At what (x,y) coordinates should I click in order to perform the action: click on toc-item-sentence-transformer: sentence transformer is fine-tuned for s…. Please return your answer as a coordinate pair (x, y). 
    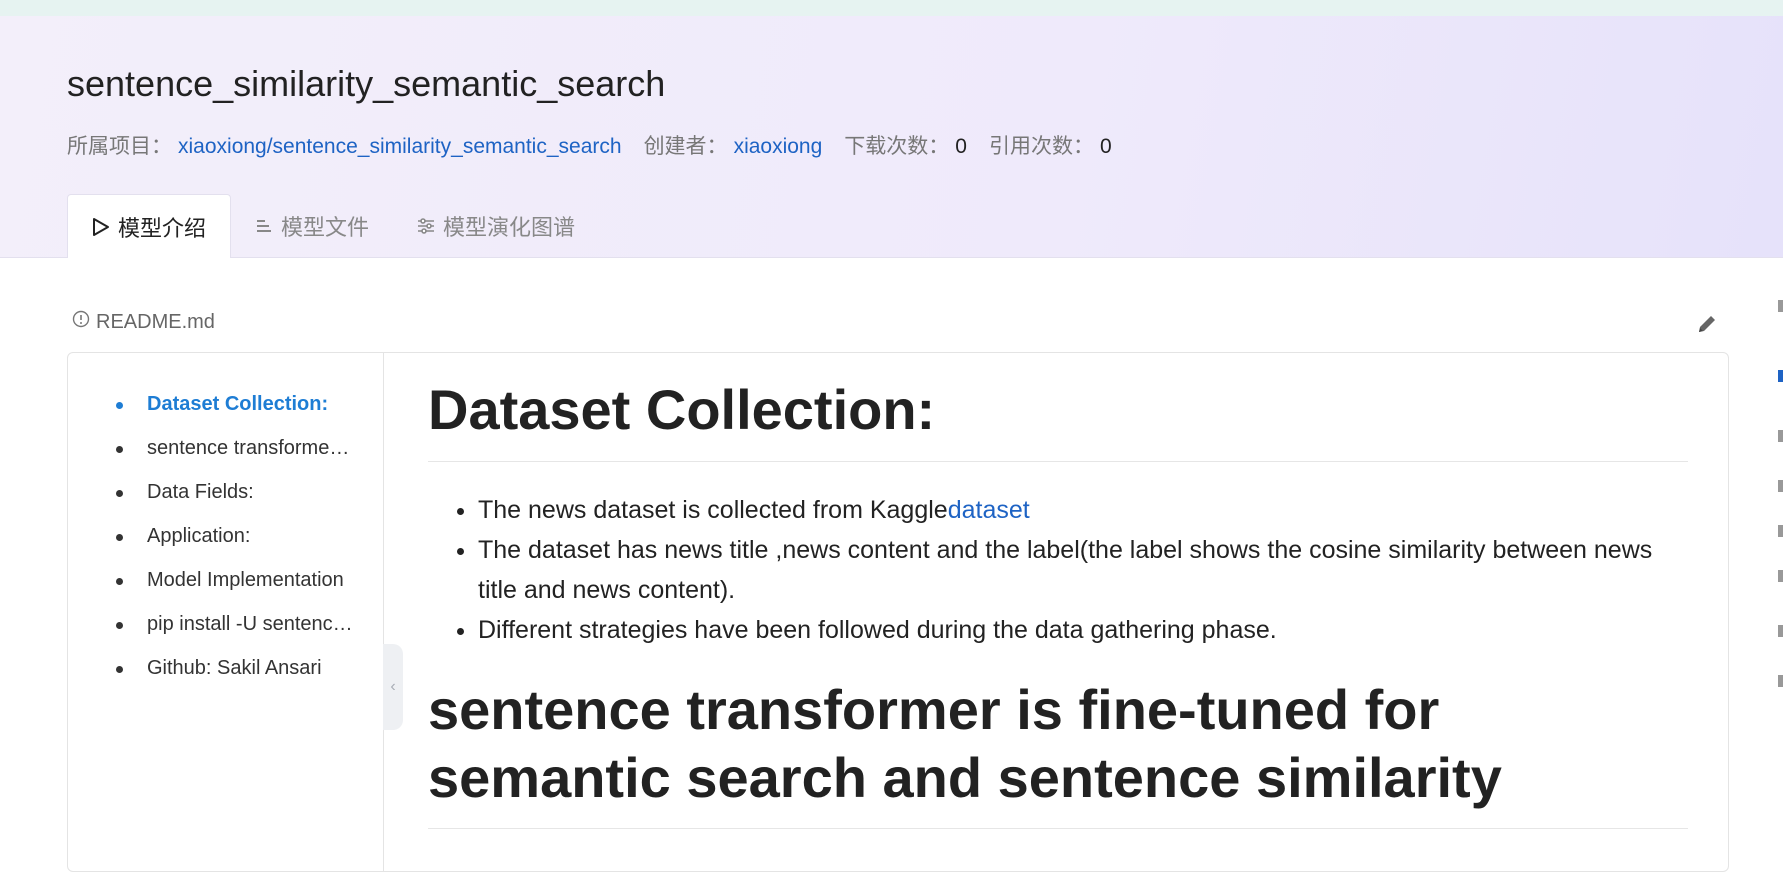
    Looking at the image, I should click on (235, 455).